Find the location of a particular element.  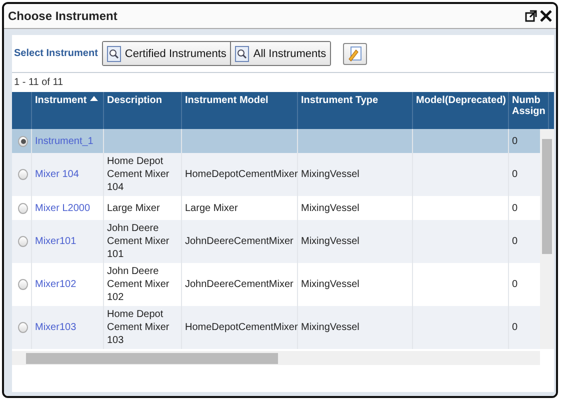

select-instrument-label: Select Instrument is located at coordinates (56, 53).